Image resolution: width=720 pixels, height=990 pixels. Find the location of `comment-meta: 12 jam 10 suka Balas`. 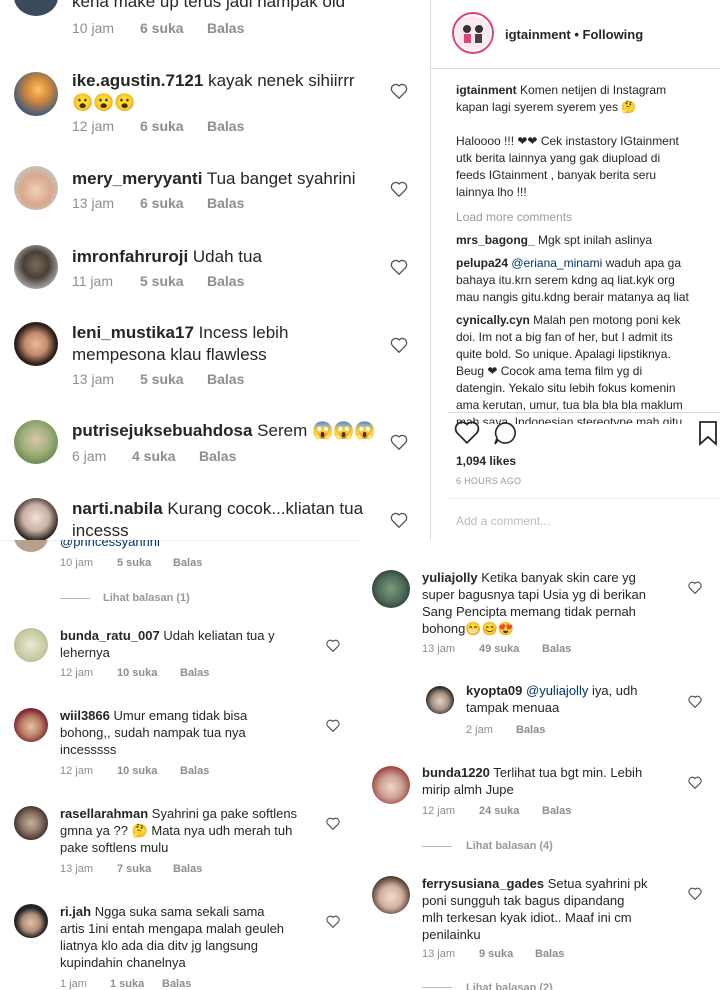

comment-meta: 12 jam 10 suka Balas is located at coordinates (134, 771).